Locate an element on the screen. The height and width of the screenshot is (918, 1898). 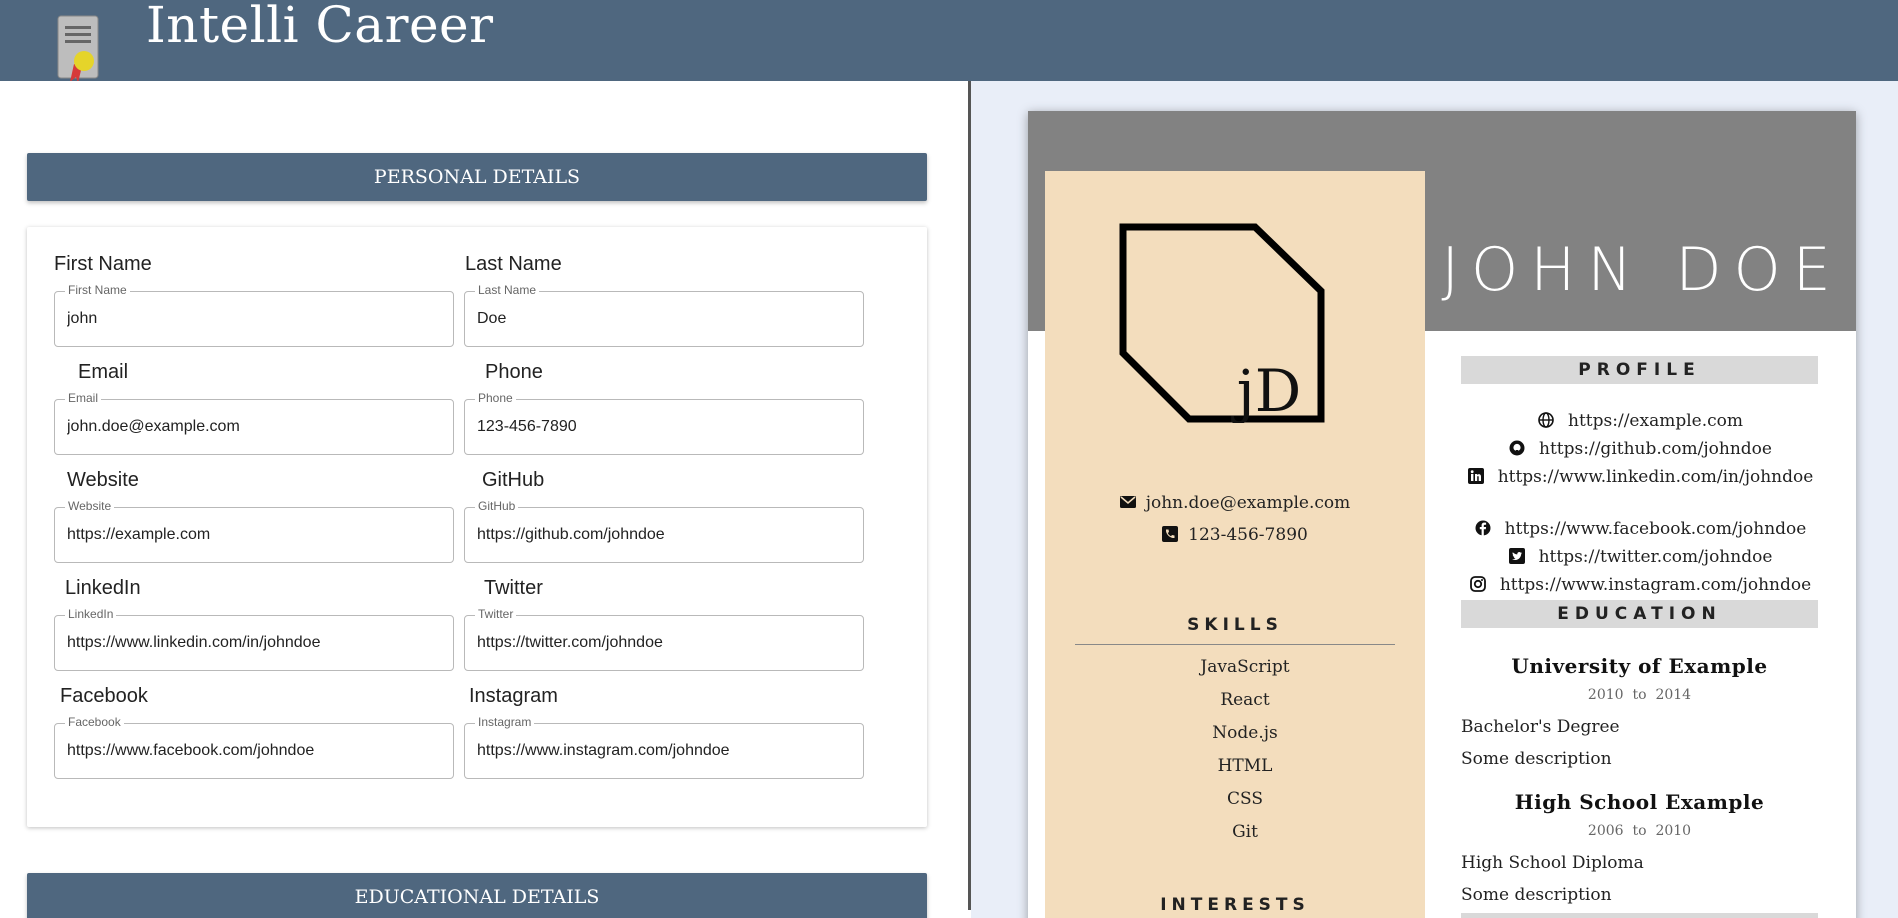
github-label: GitHub is located at coordinates (513, 480).